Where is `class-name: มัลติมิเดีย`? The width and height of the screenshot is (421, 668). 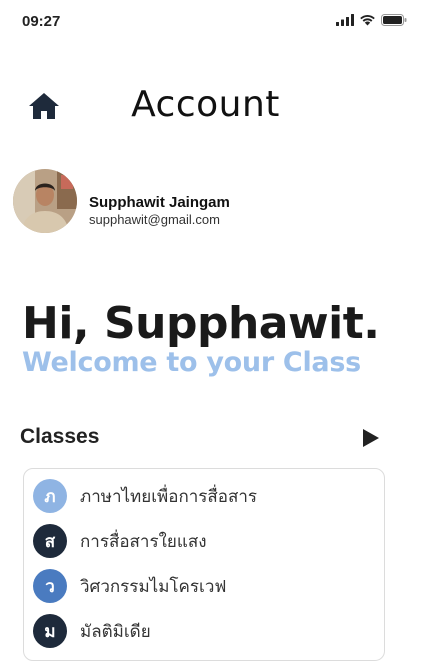
class-name: มัลติมิเดีย is located at coordinates (115, 631).